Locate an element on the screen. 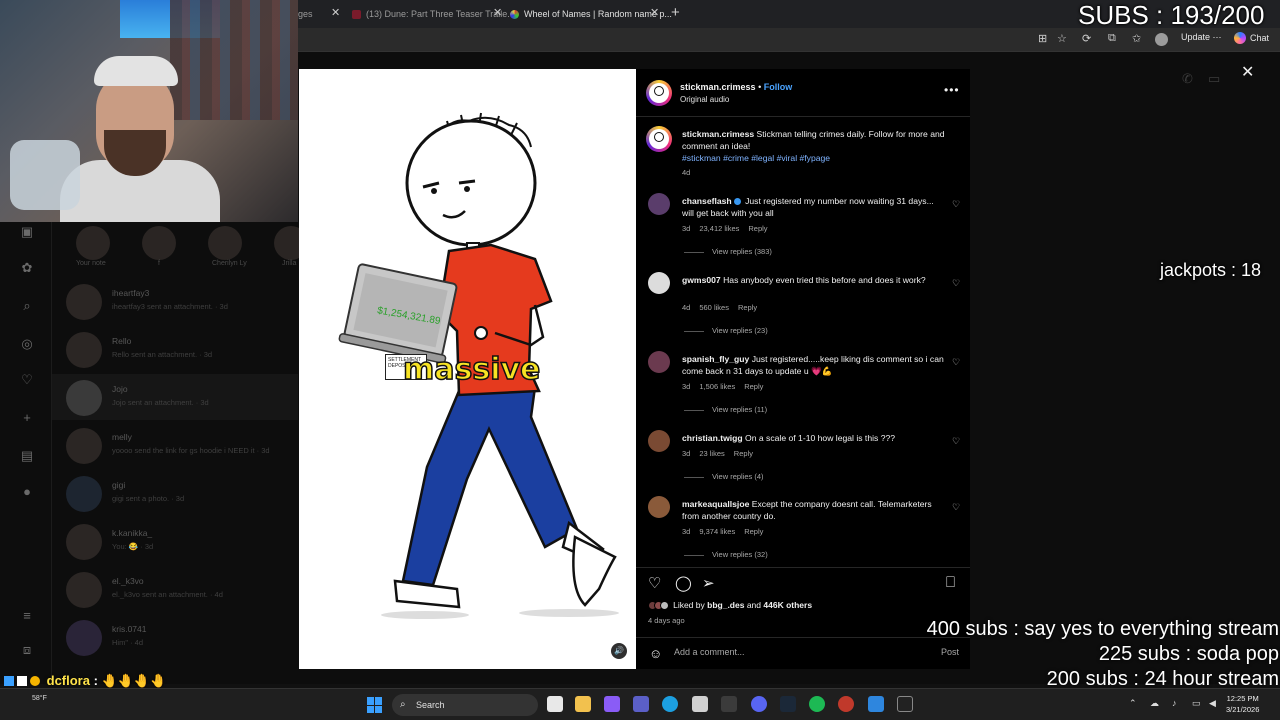 The image size is (1280, 720). update-button: Update ⋯ is located at coordinates (1201, 37).